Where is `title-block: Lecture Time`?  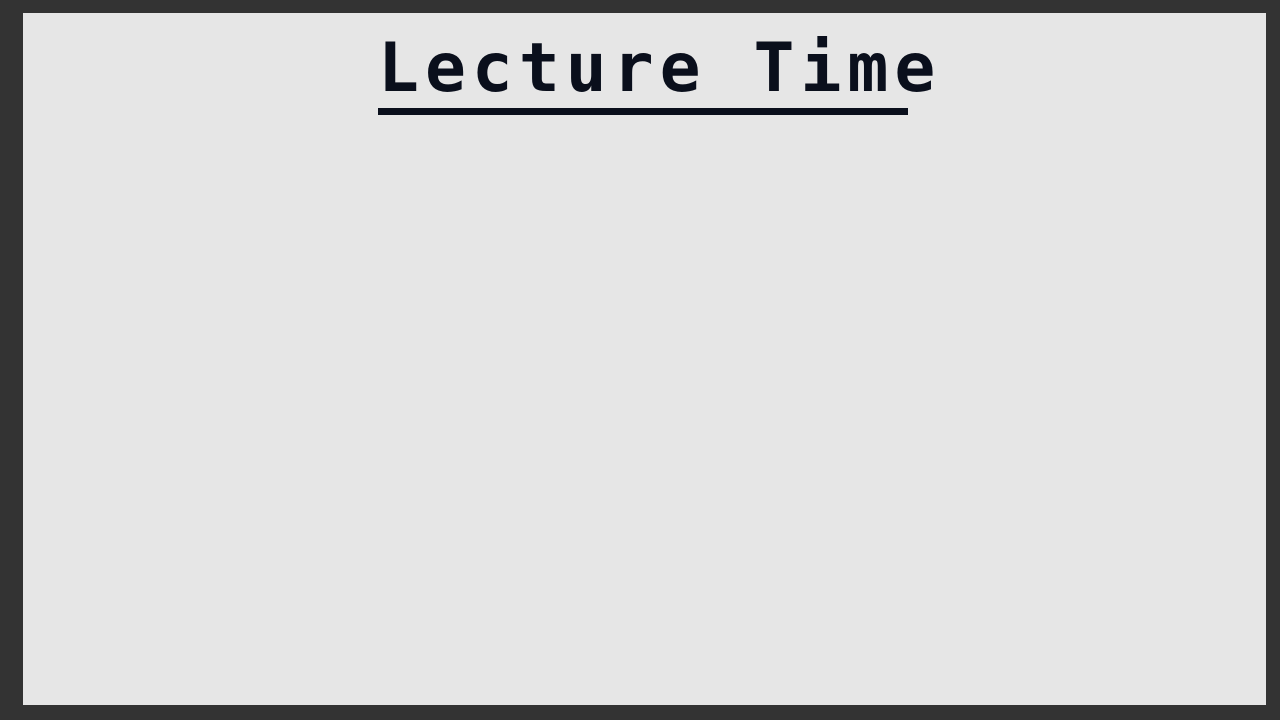
title-block: Lecture Time is located at coordinates (660, 73).